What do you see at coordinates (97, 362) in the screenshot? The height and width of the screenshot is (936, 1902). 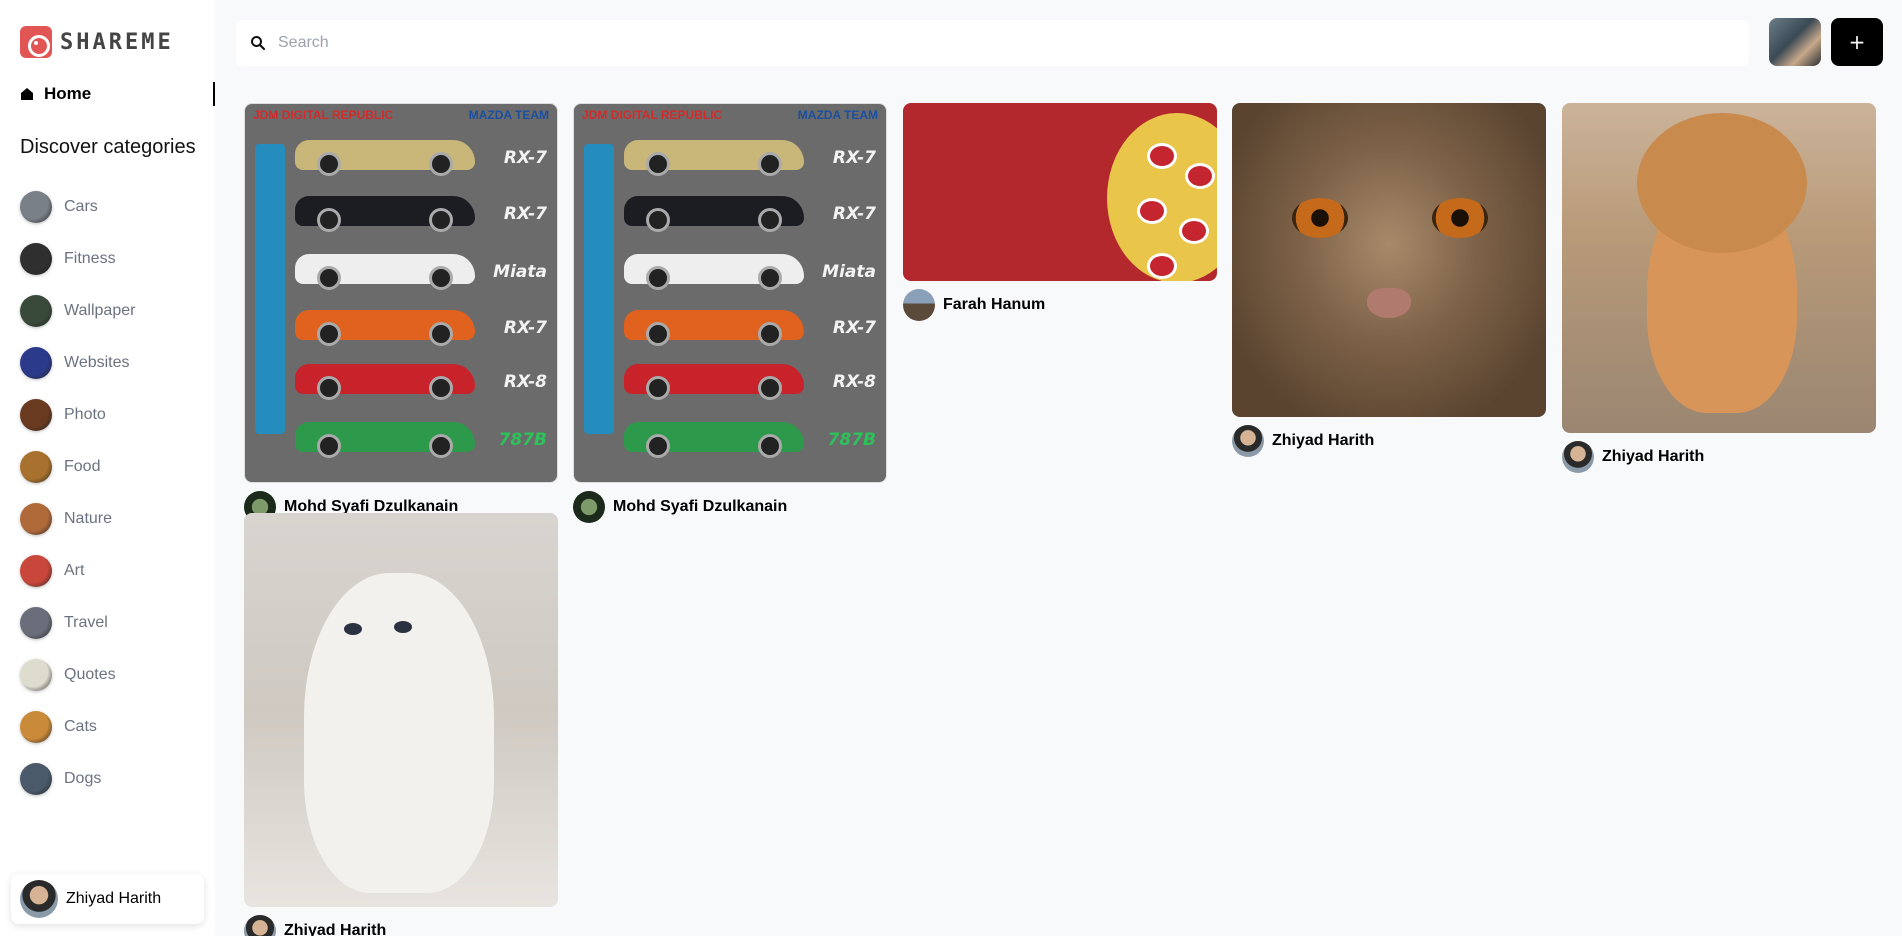 I see `sidebar-item-label: Websites` at bounding box center [97, 362].